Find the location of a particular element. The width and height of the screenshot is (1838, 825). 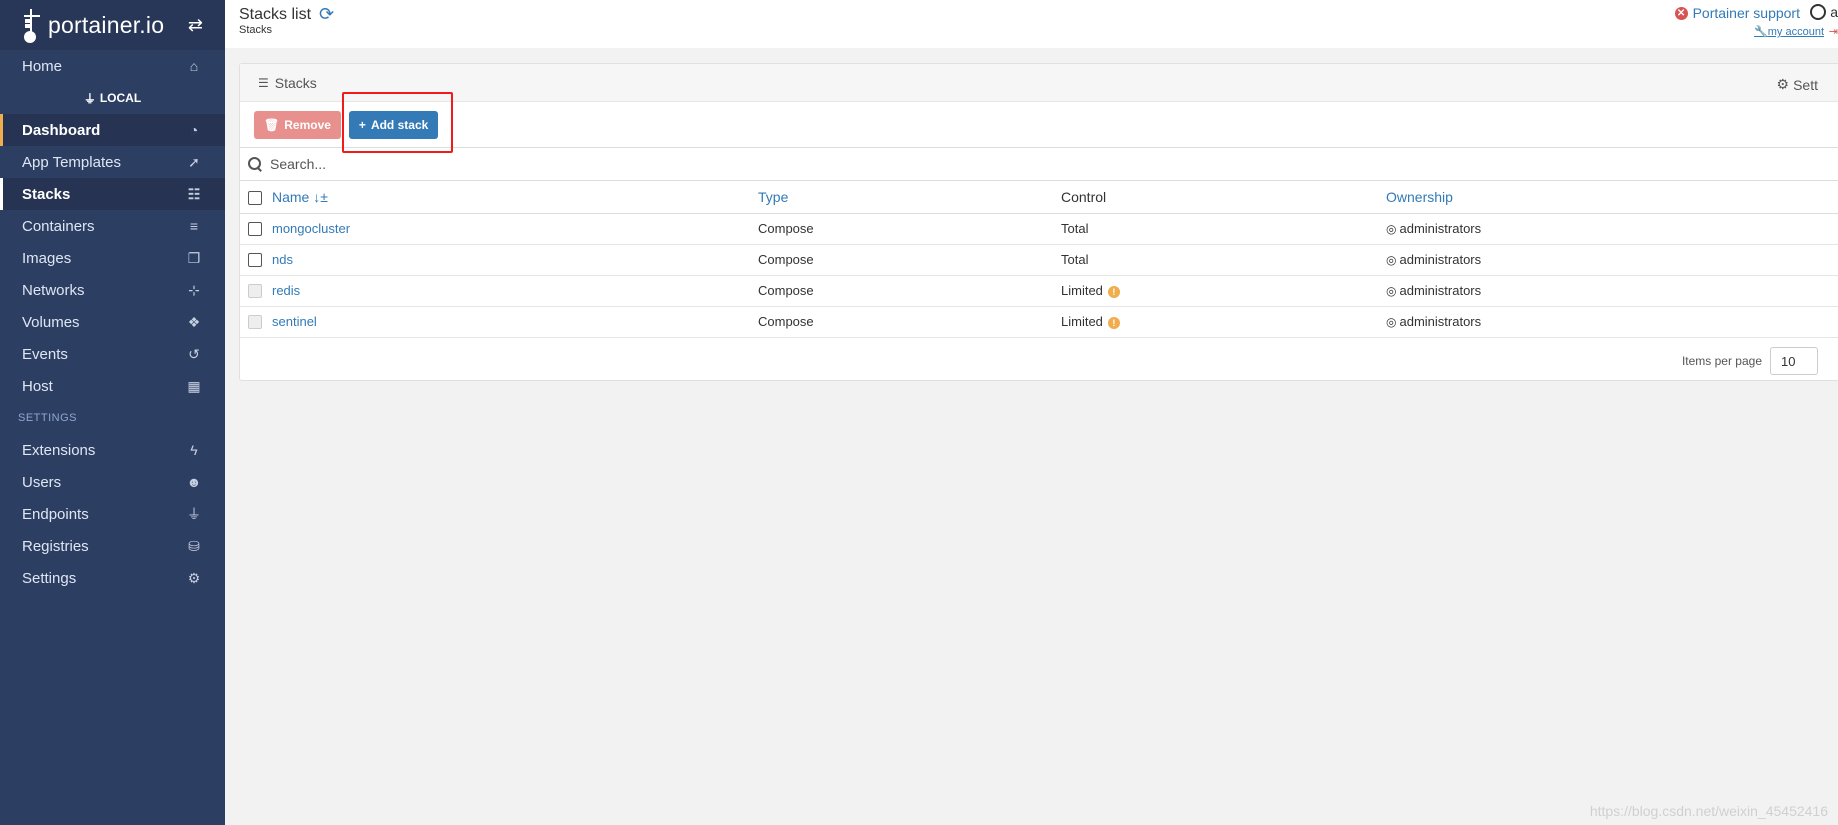

annotation-highlight-box is located at coordinates (397, 122).